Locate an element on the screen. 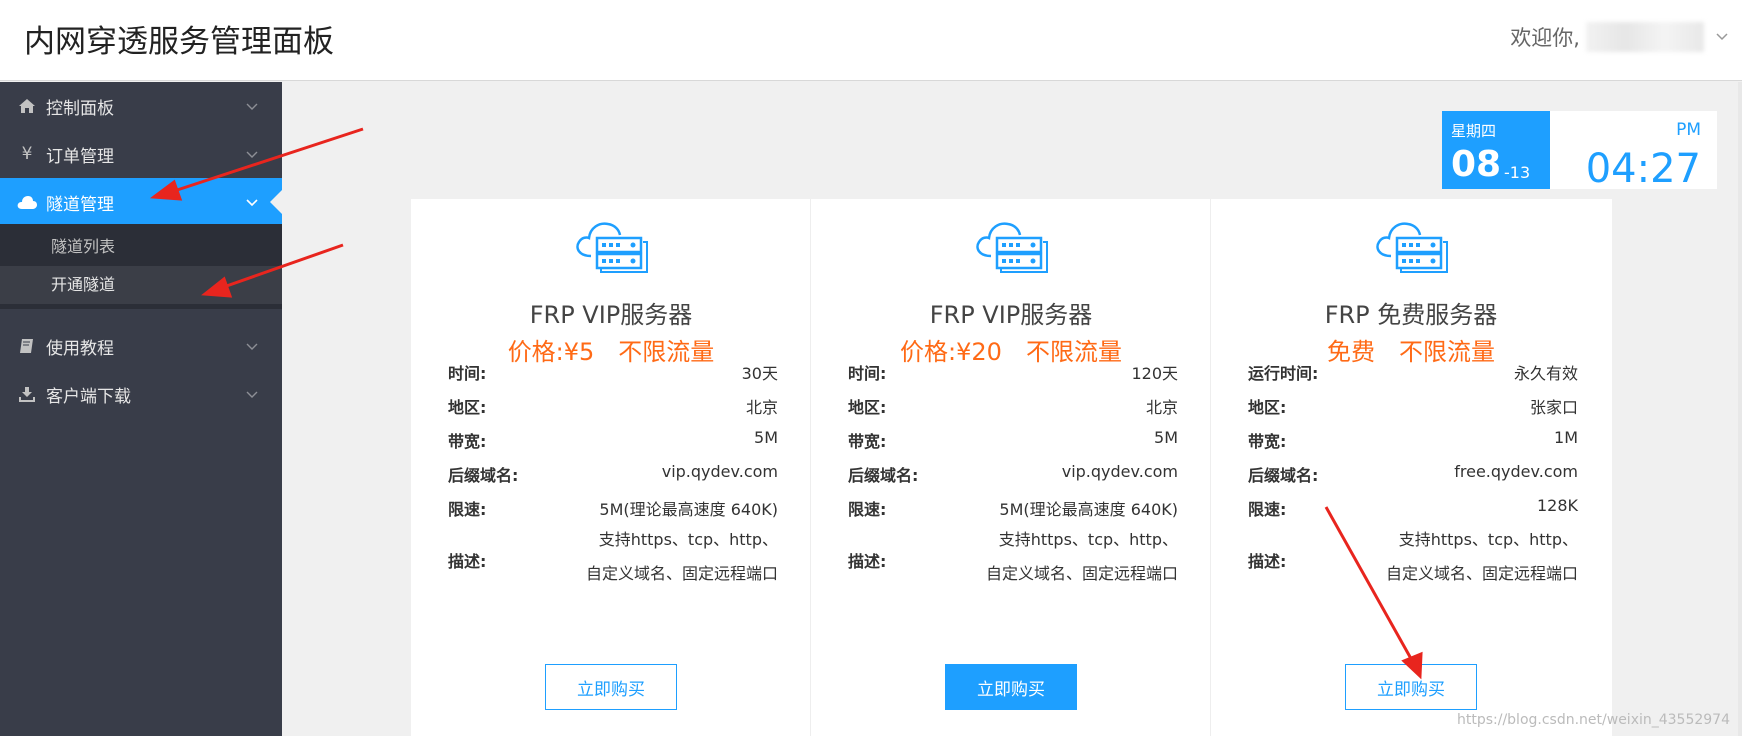 The width and height of the screenshot is (1742, 736). spec-value: free.qydev.com is located at coordinates (1516, 471).